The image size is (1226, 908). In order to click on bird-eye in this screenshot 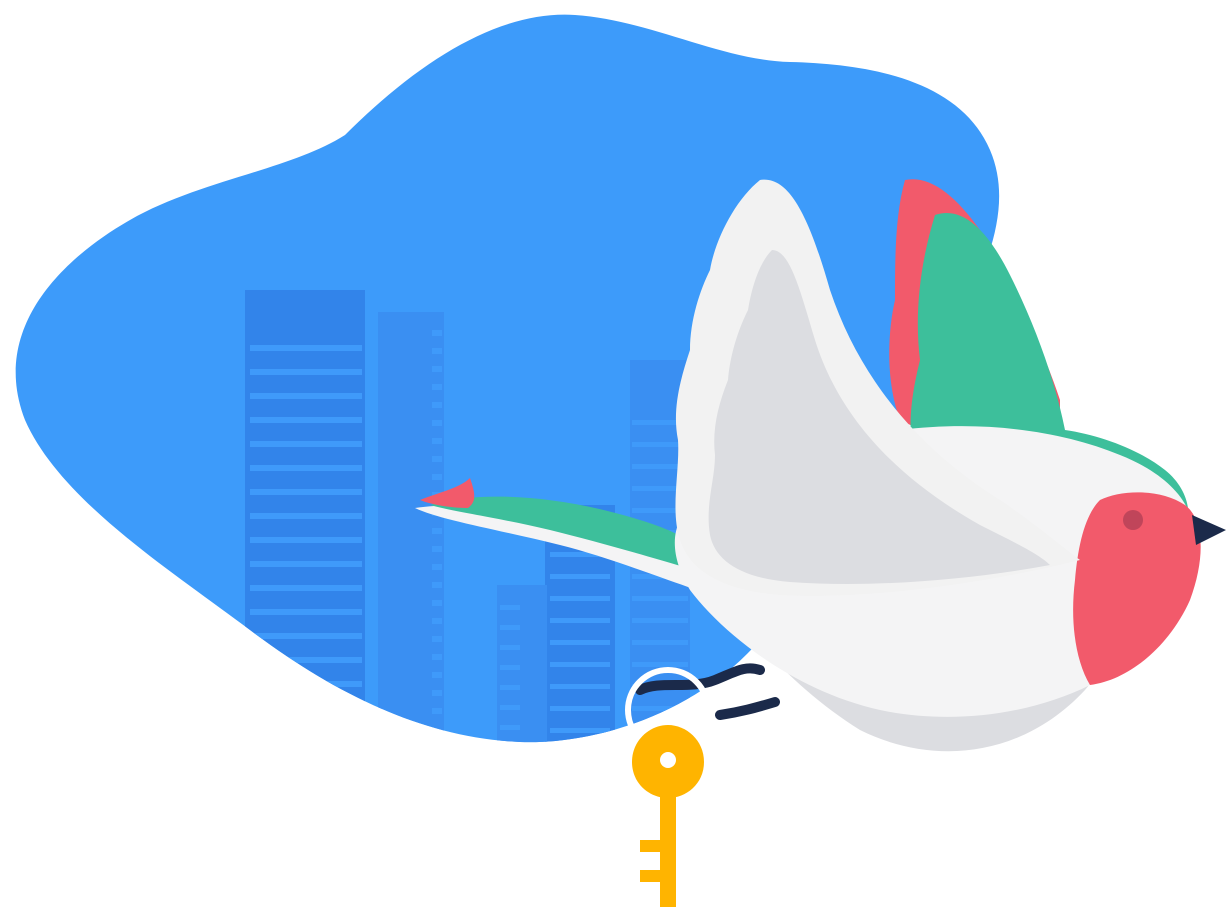, I will do `click(1133, 520)`.